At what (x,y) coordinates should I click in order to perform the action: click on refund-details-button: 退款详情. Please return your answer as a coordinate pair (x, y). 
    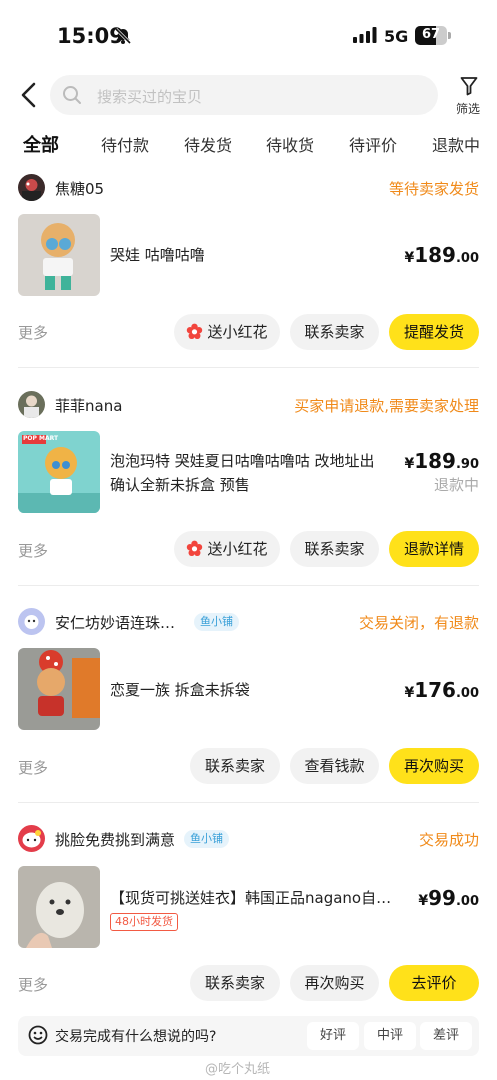
    Looking at the image, I should click on (434, 549).